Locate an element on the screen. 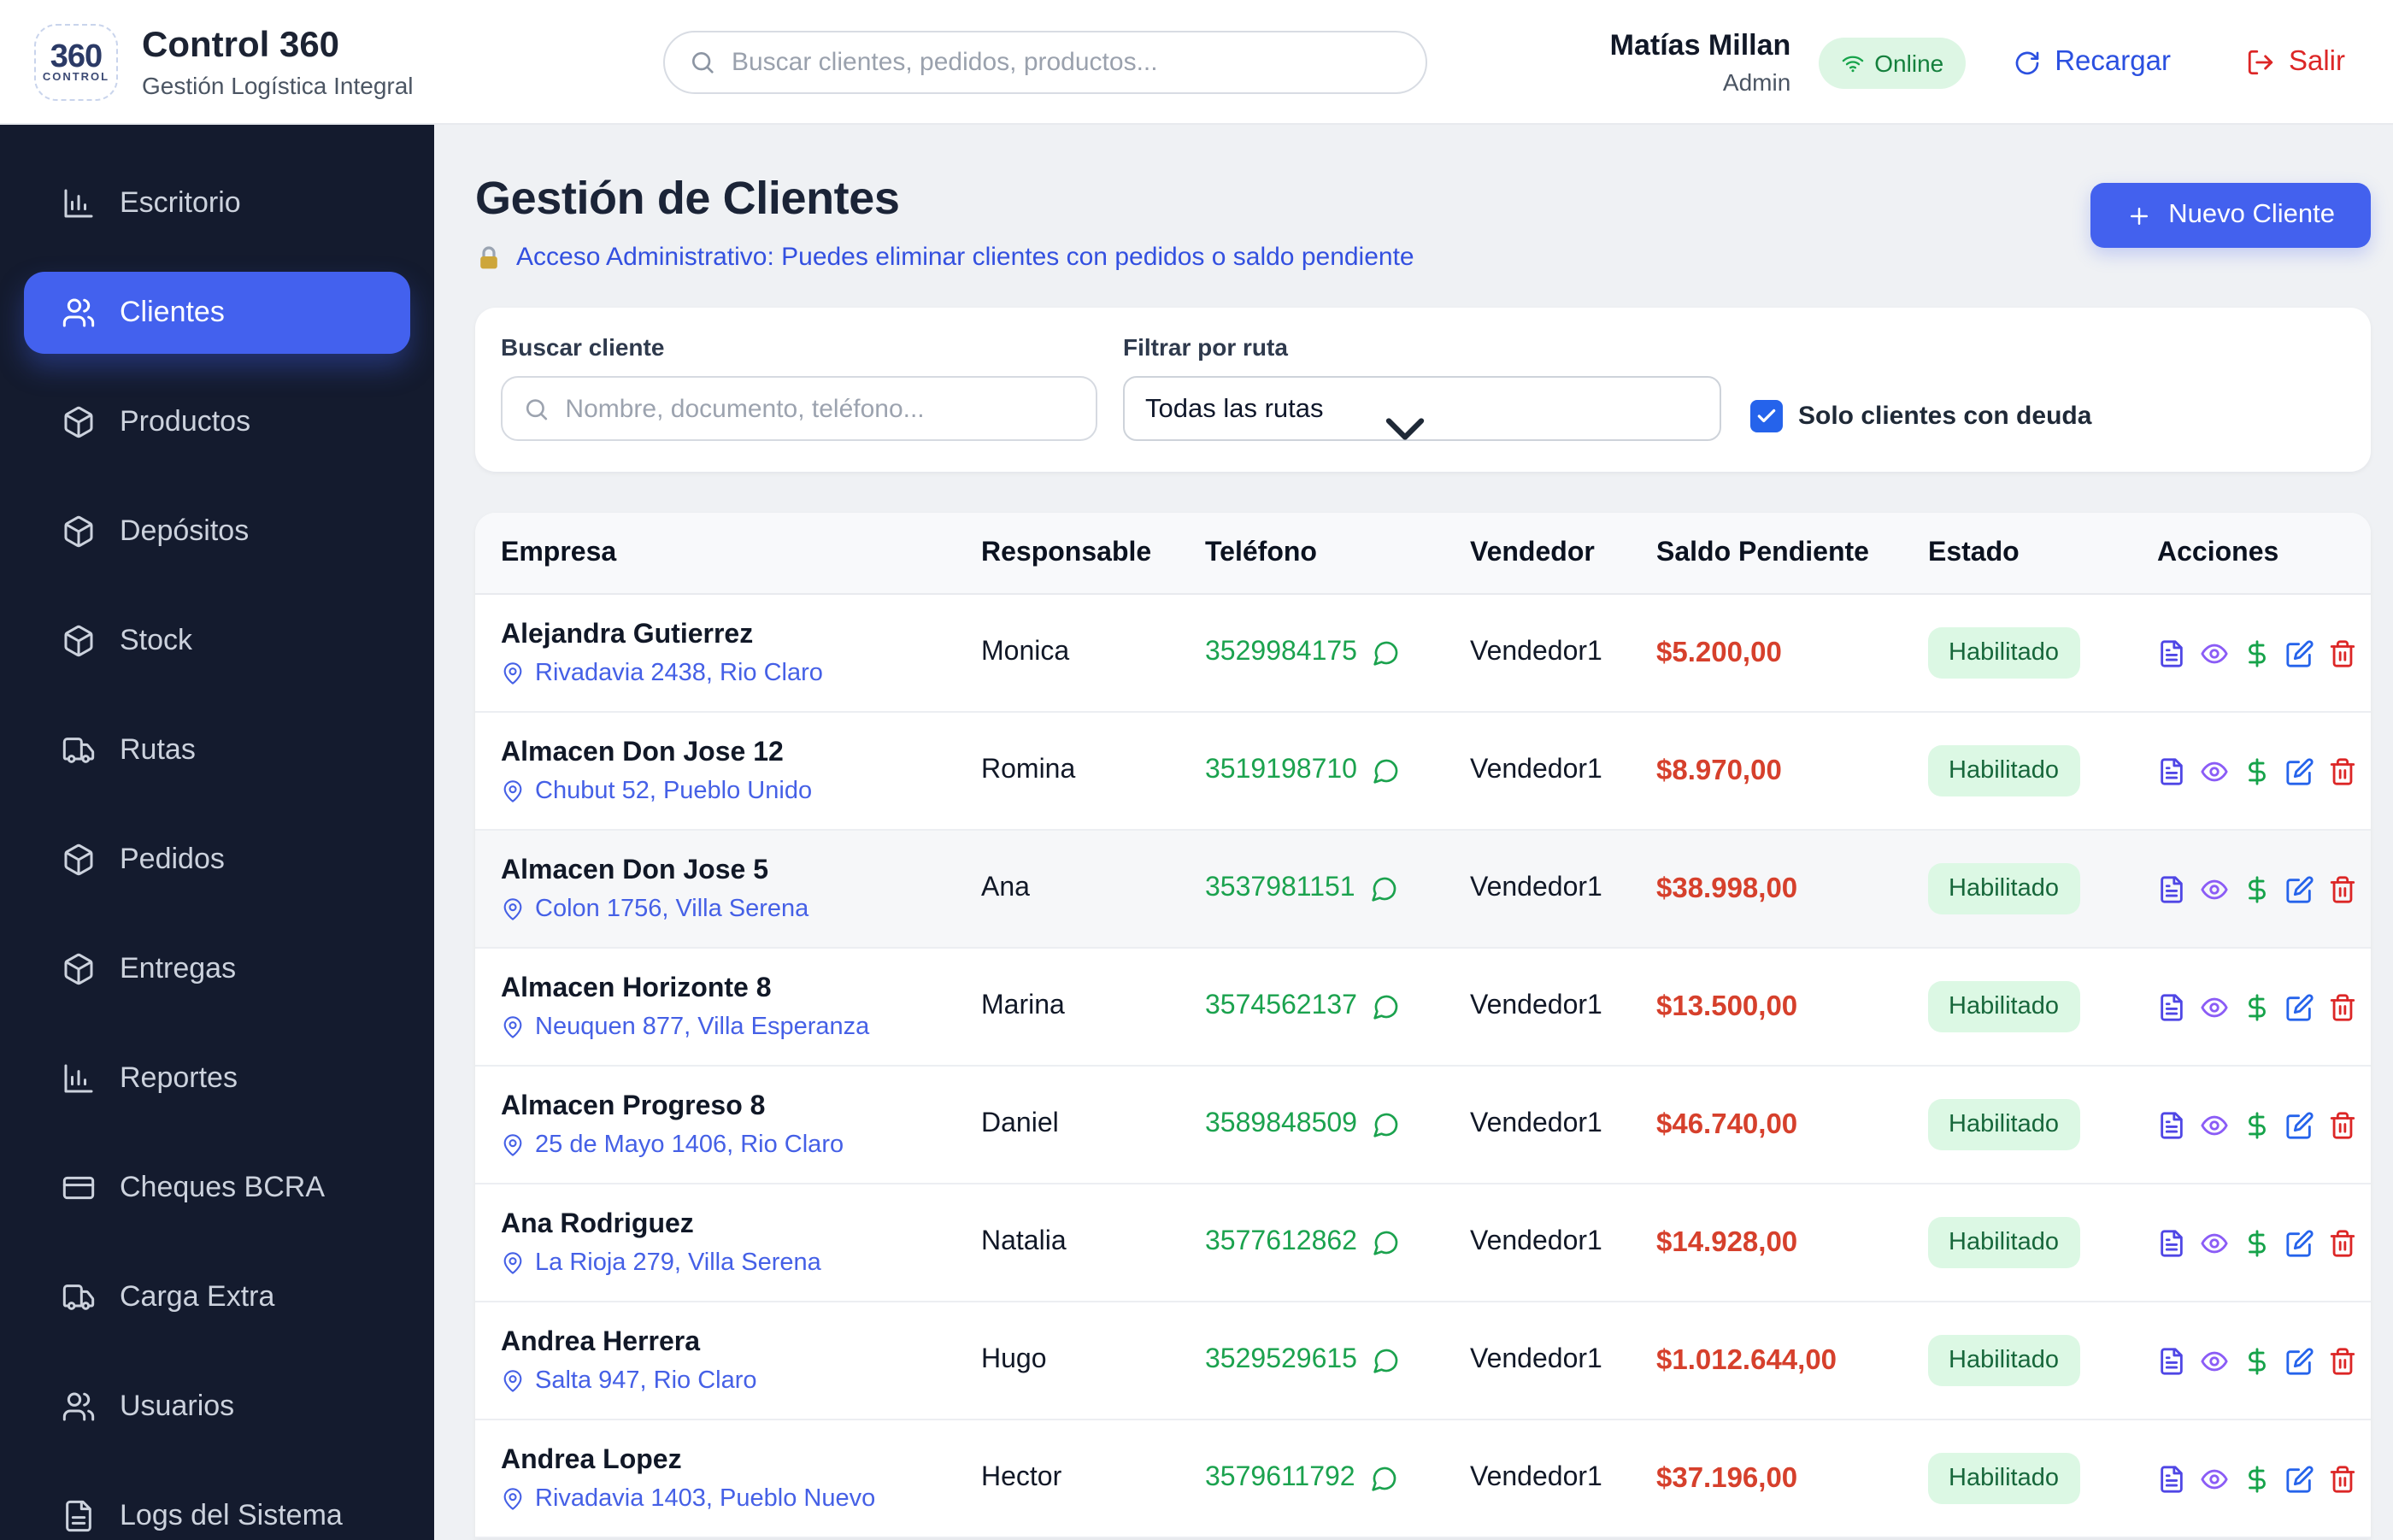  client-address-link: Rivadavia 2438, Rio Claro is located at coordinates (741, 672).